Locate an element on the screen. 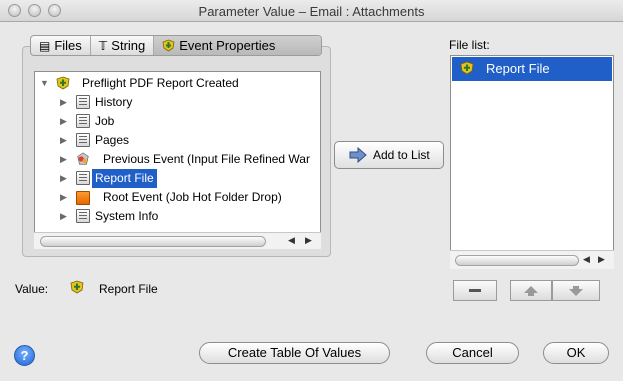 The height and width of the screenshot is (381, 623). file-list-scrollbar: ◀ ▶ is located at coordinates (532, 259).